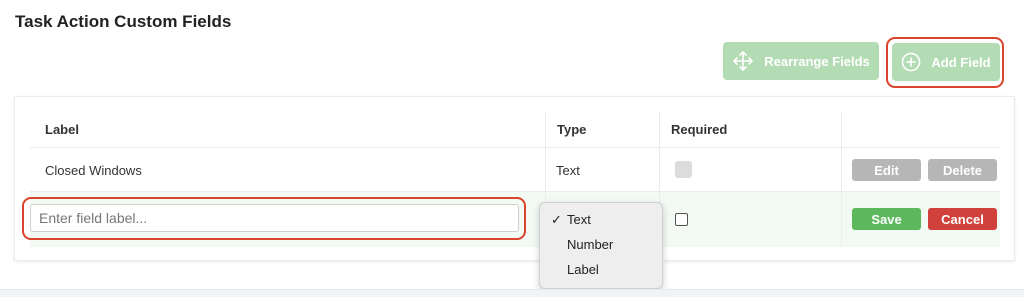 Image resolution: width=1024 pixels, height=297 pixels. I want to click on move-arrows-icon, so click(743, 61).